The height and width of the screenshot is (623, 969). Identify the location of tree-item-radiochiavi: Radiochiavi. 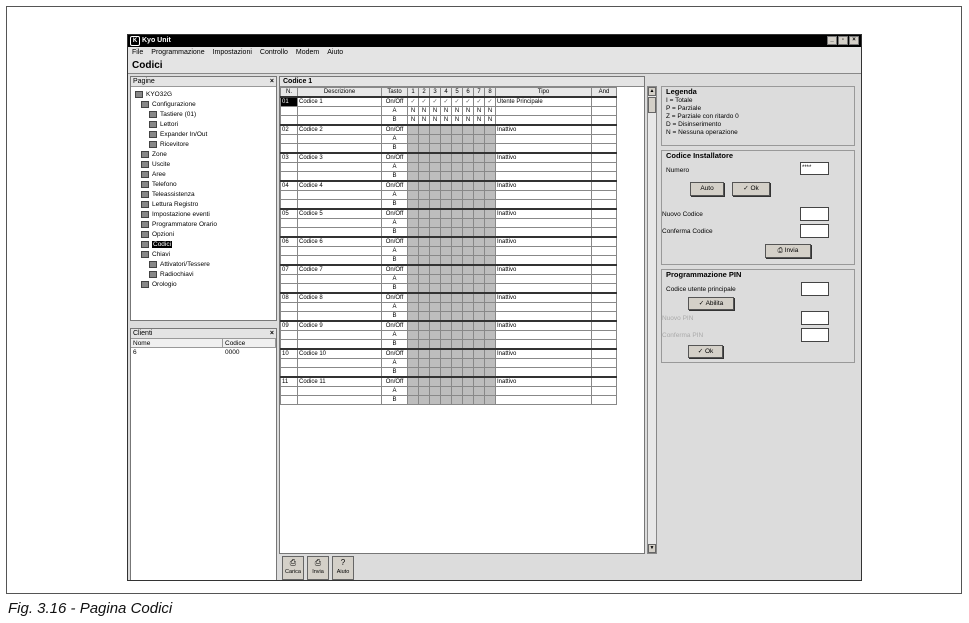
(171, 274).